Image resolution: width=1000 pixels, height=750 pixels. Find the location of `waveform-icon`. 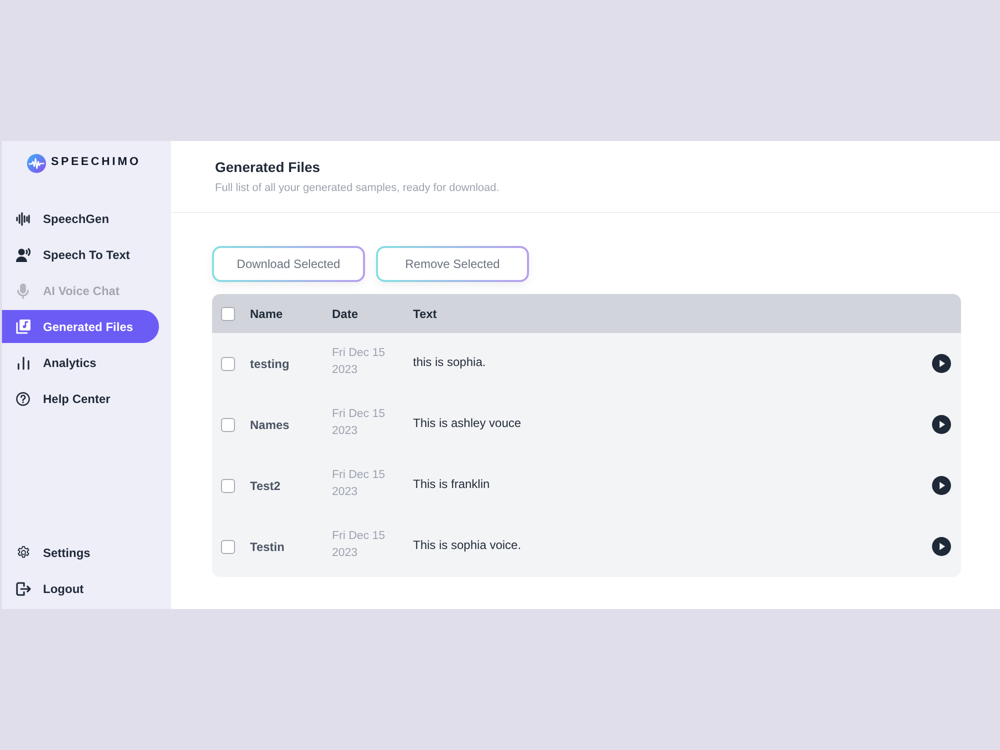

waveform-icon is located at coordinates (23, 219).